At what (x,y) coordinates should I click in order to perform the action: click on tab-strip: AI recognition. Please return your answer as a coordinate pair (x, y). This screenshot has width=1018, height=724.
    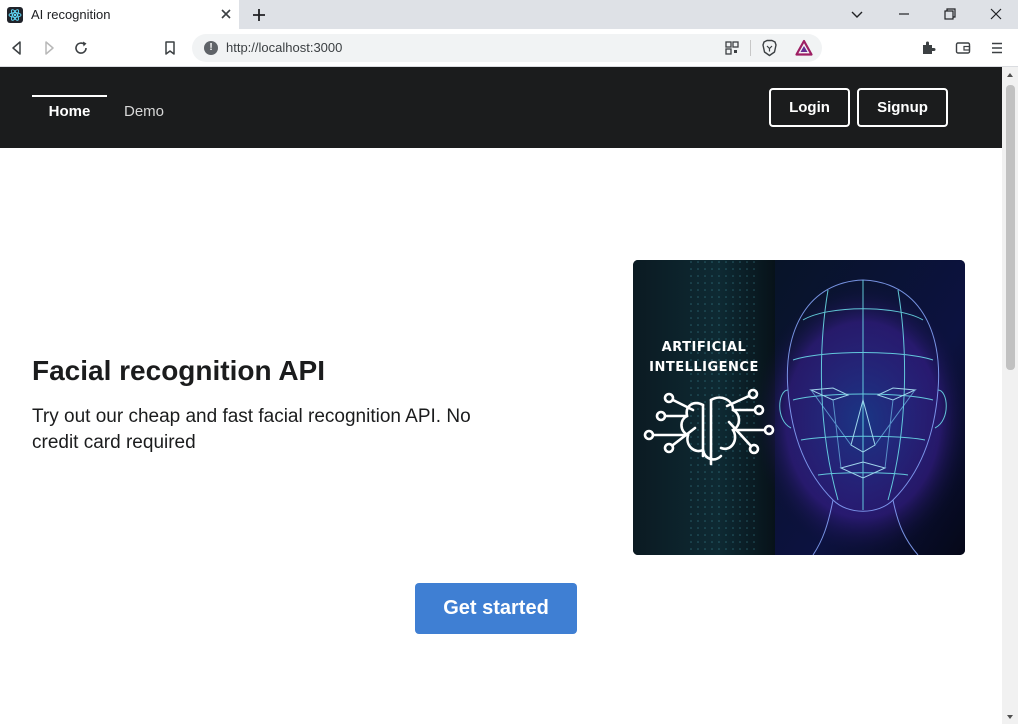
    Looking at the image, I should click on (509, 14).